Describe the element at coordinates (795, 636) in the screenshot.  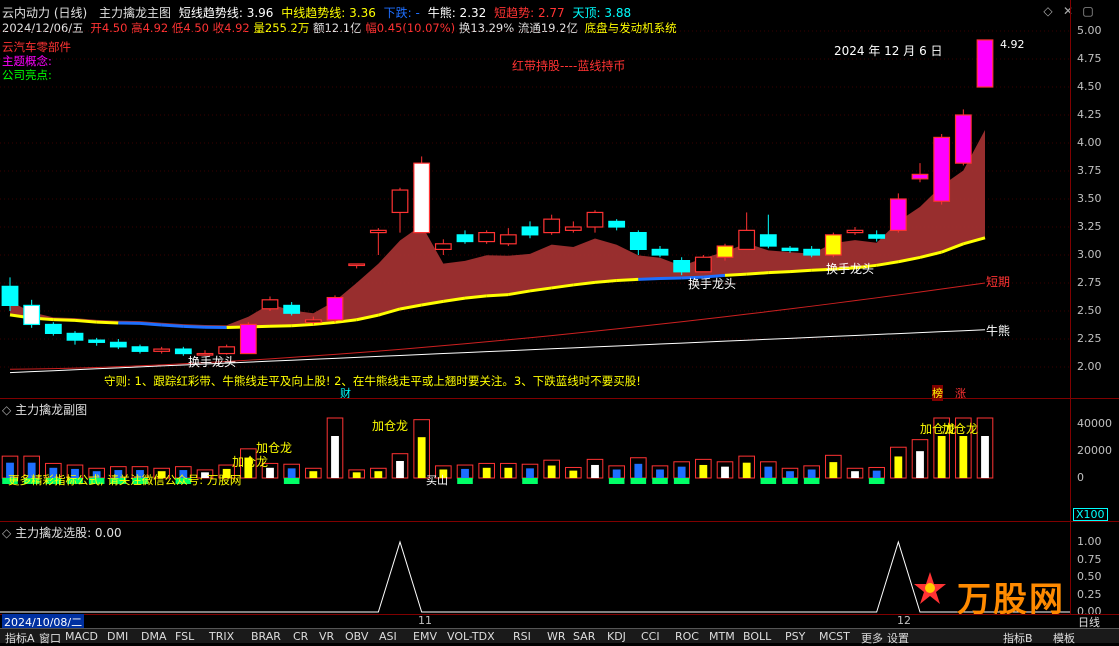
I see `tab-22: PSY` at that location.